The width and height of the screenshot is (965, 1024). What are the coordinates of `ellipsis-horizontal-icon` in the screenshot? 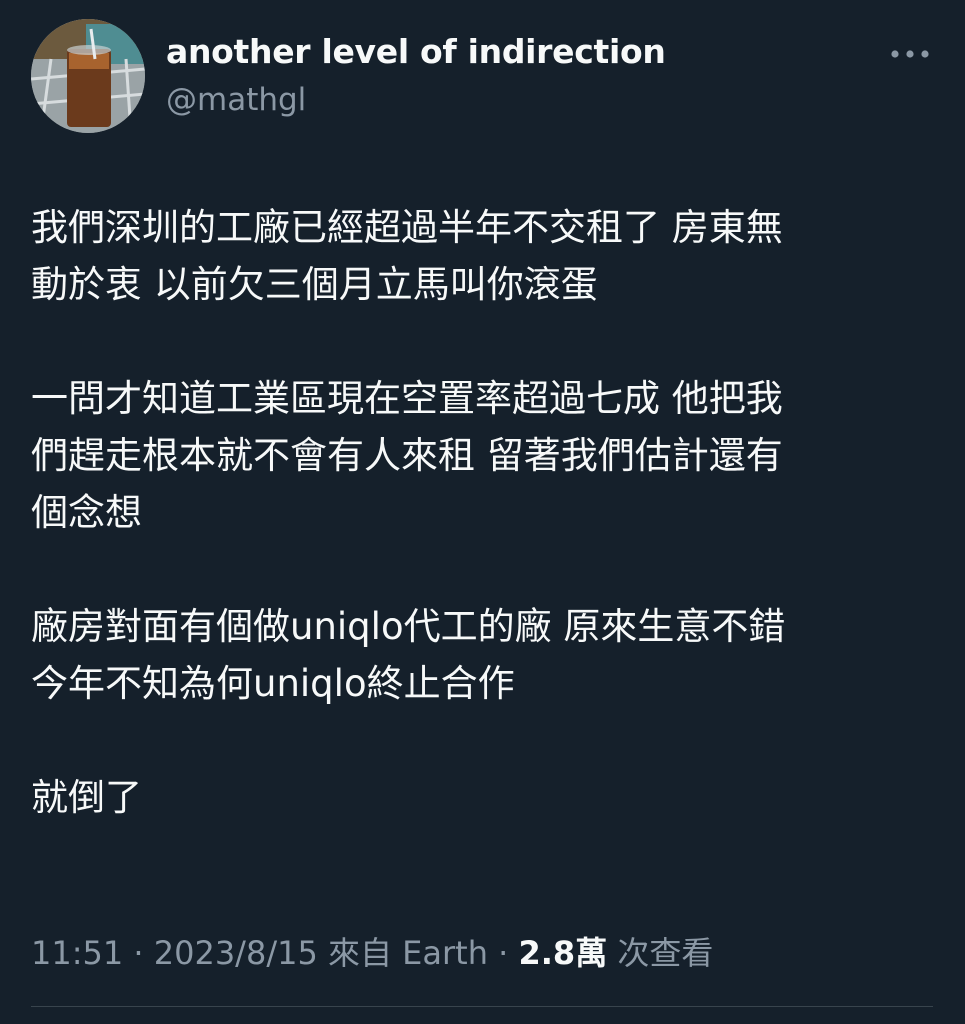 It's located at (910, 54).